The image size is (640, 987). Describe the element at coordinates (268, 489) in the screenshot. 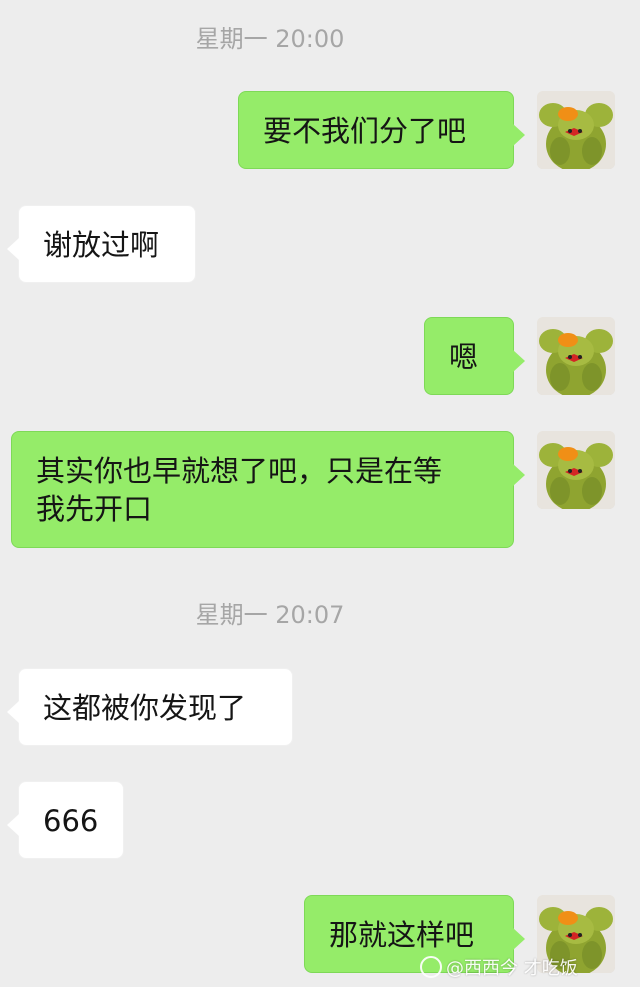

I see `message-bubble-outgoing: 其实你也早就想了吧，只是在等 我先开口` at that location.